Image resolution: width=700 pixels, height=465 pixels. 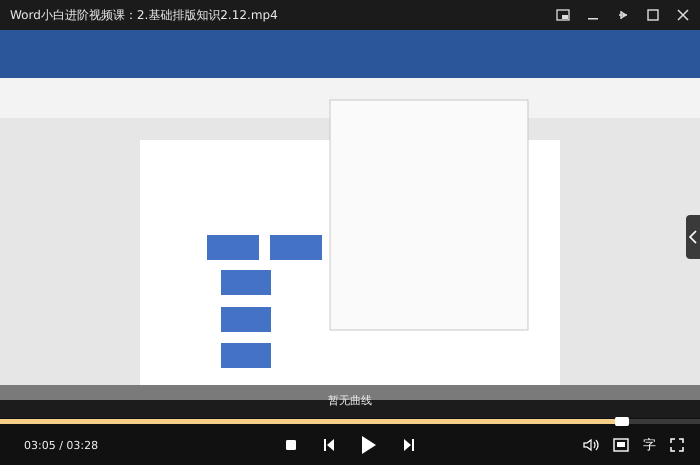 I want to click on previous-icon, so click(x=329, y=445).